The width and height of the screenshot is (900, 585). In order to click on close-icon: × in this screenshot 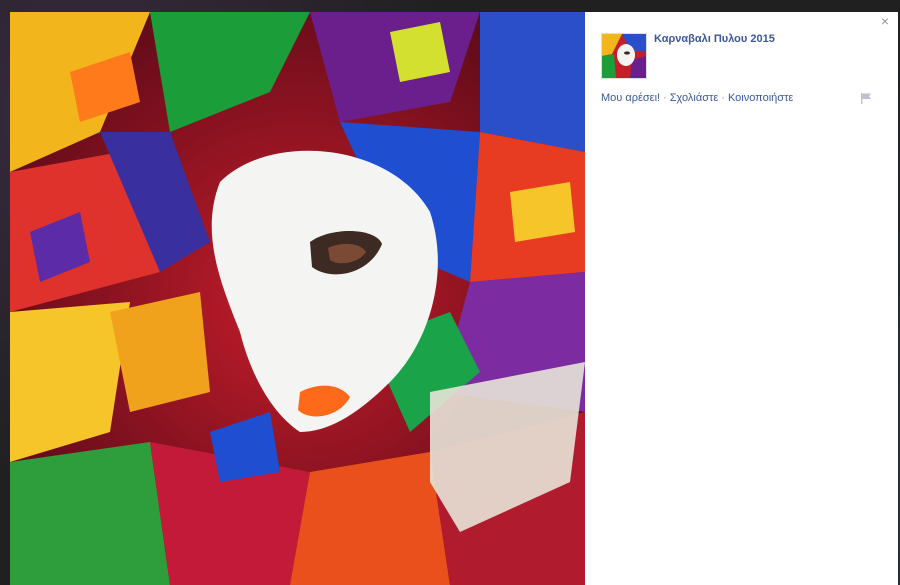, I will do `click(885, 21)`.